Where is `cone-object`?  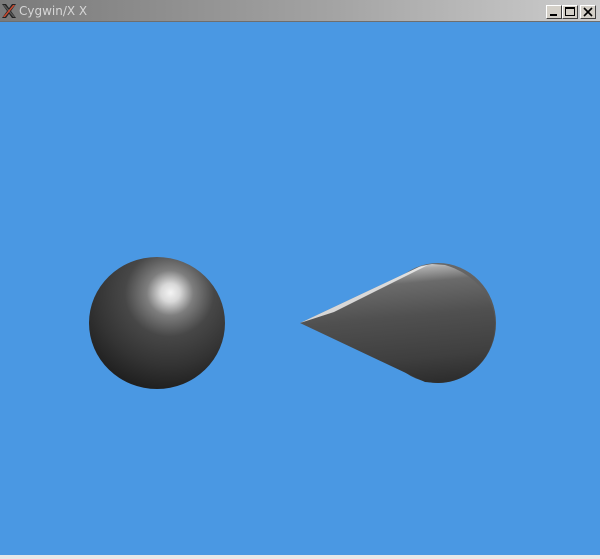
cone-object is located at coordinates (398, 323).